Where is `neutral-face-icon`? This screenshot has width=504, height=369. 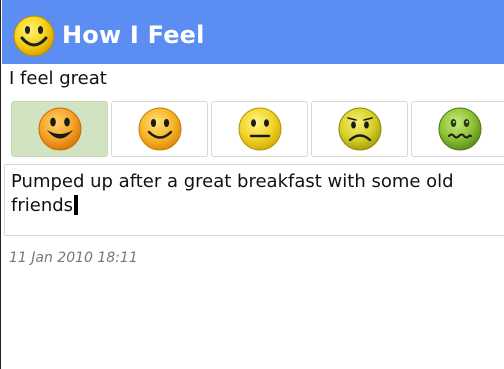
neutral-face-icon is located at coordinates (259, 129).